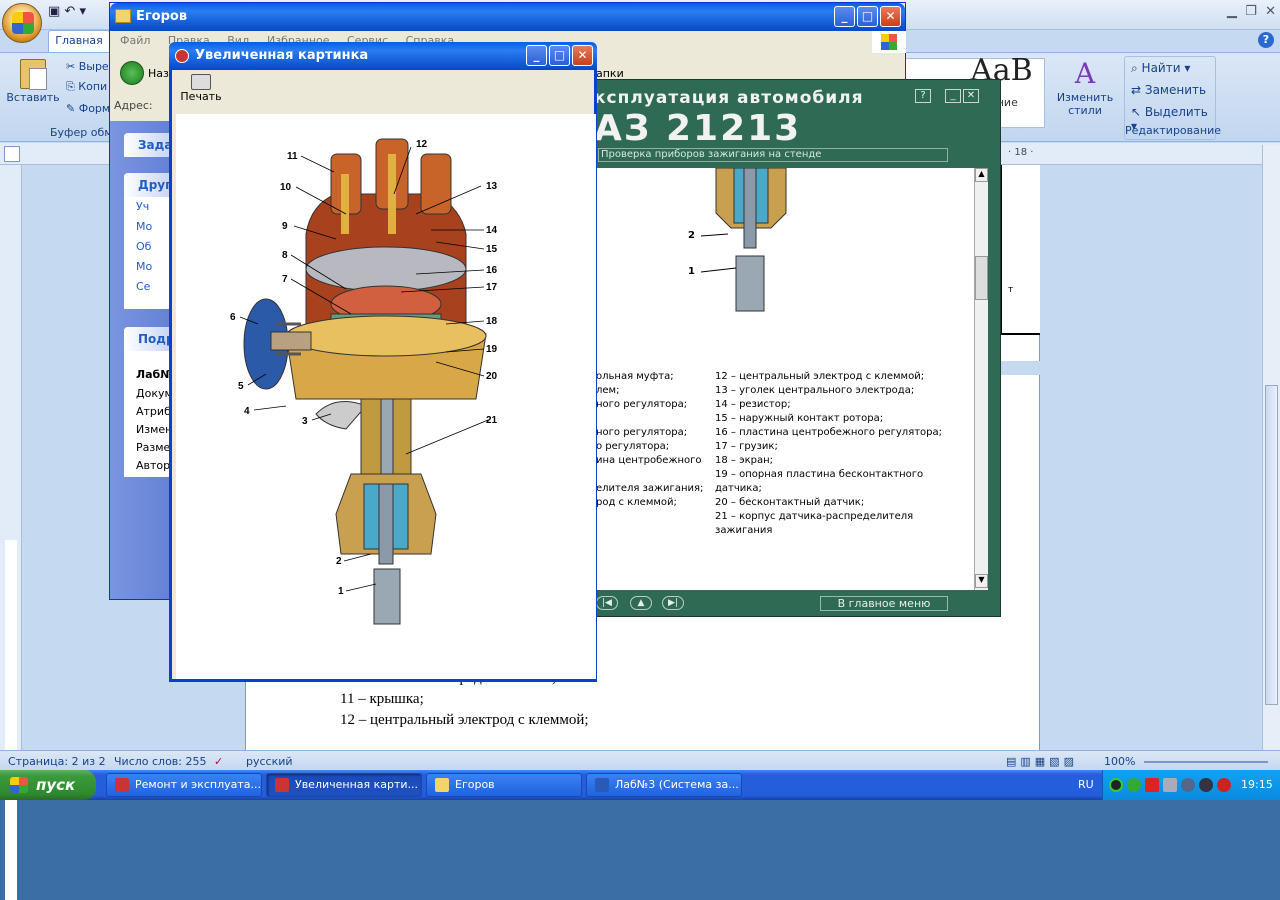 The width and height of the screenshot is (1280, 900). Describe the element at coordinates (981, 175) in the screenshot. I see `scroll-up-icon: ▲` at that location.